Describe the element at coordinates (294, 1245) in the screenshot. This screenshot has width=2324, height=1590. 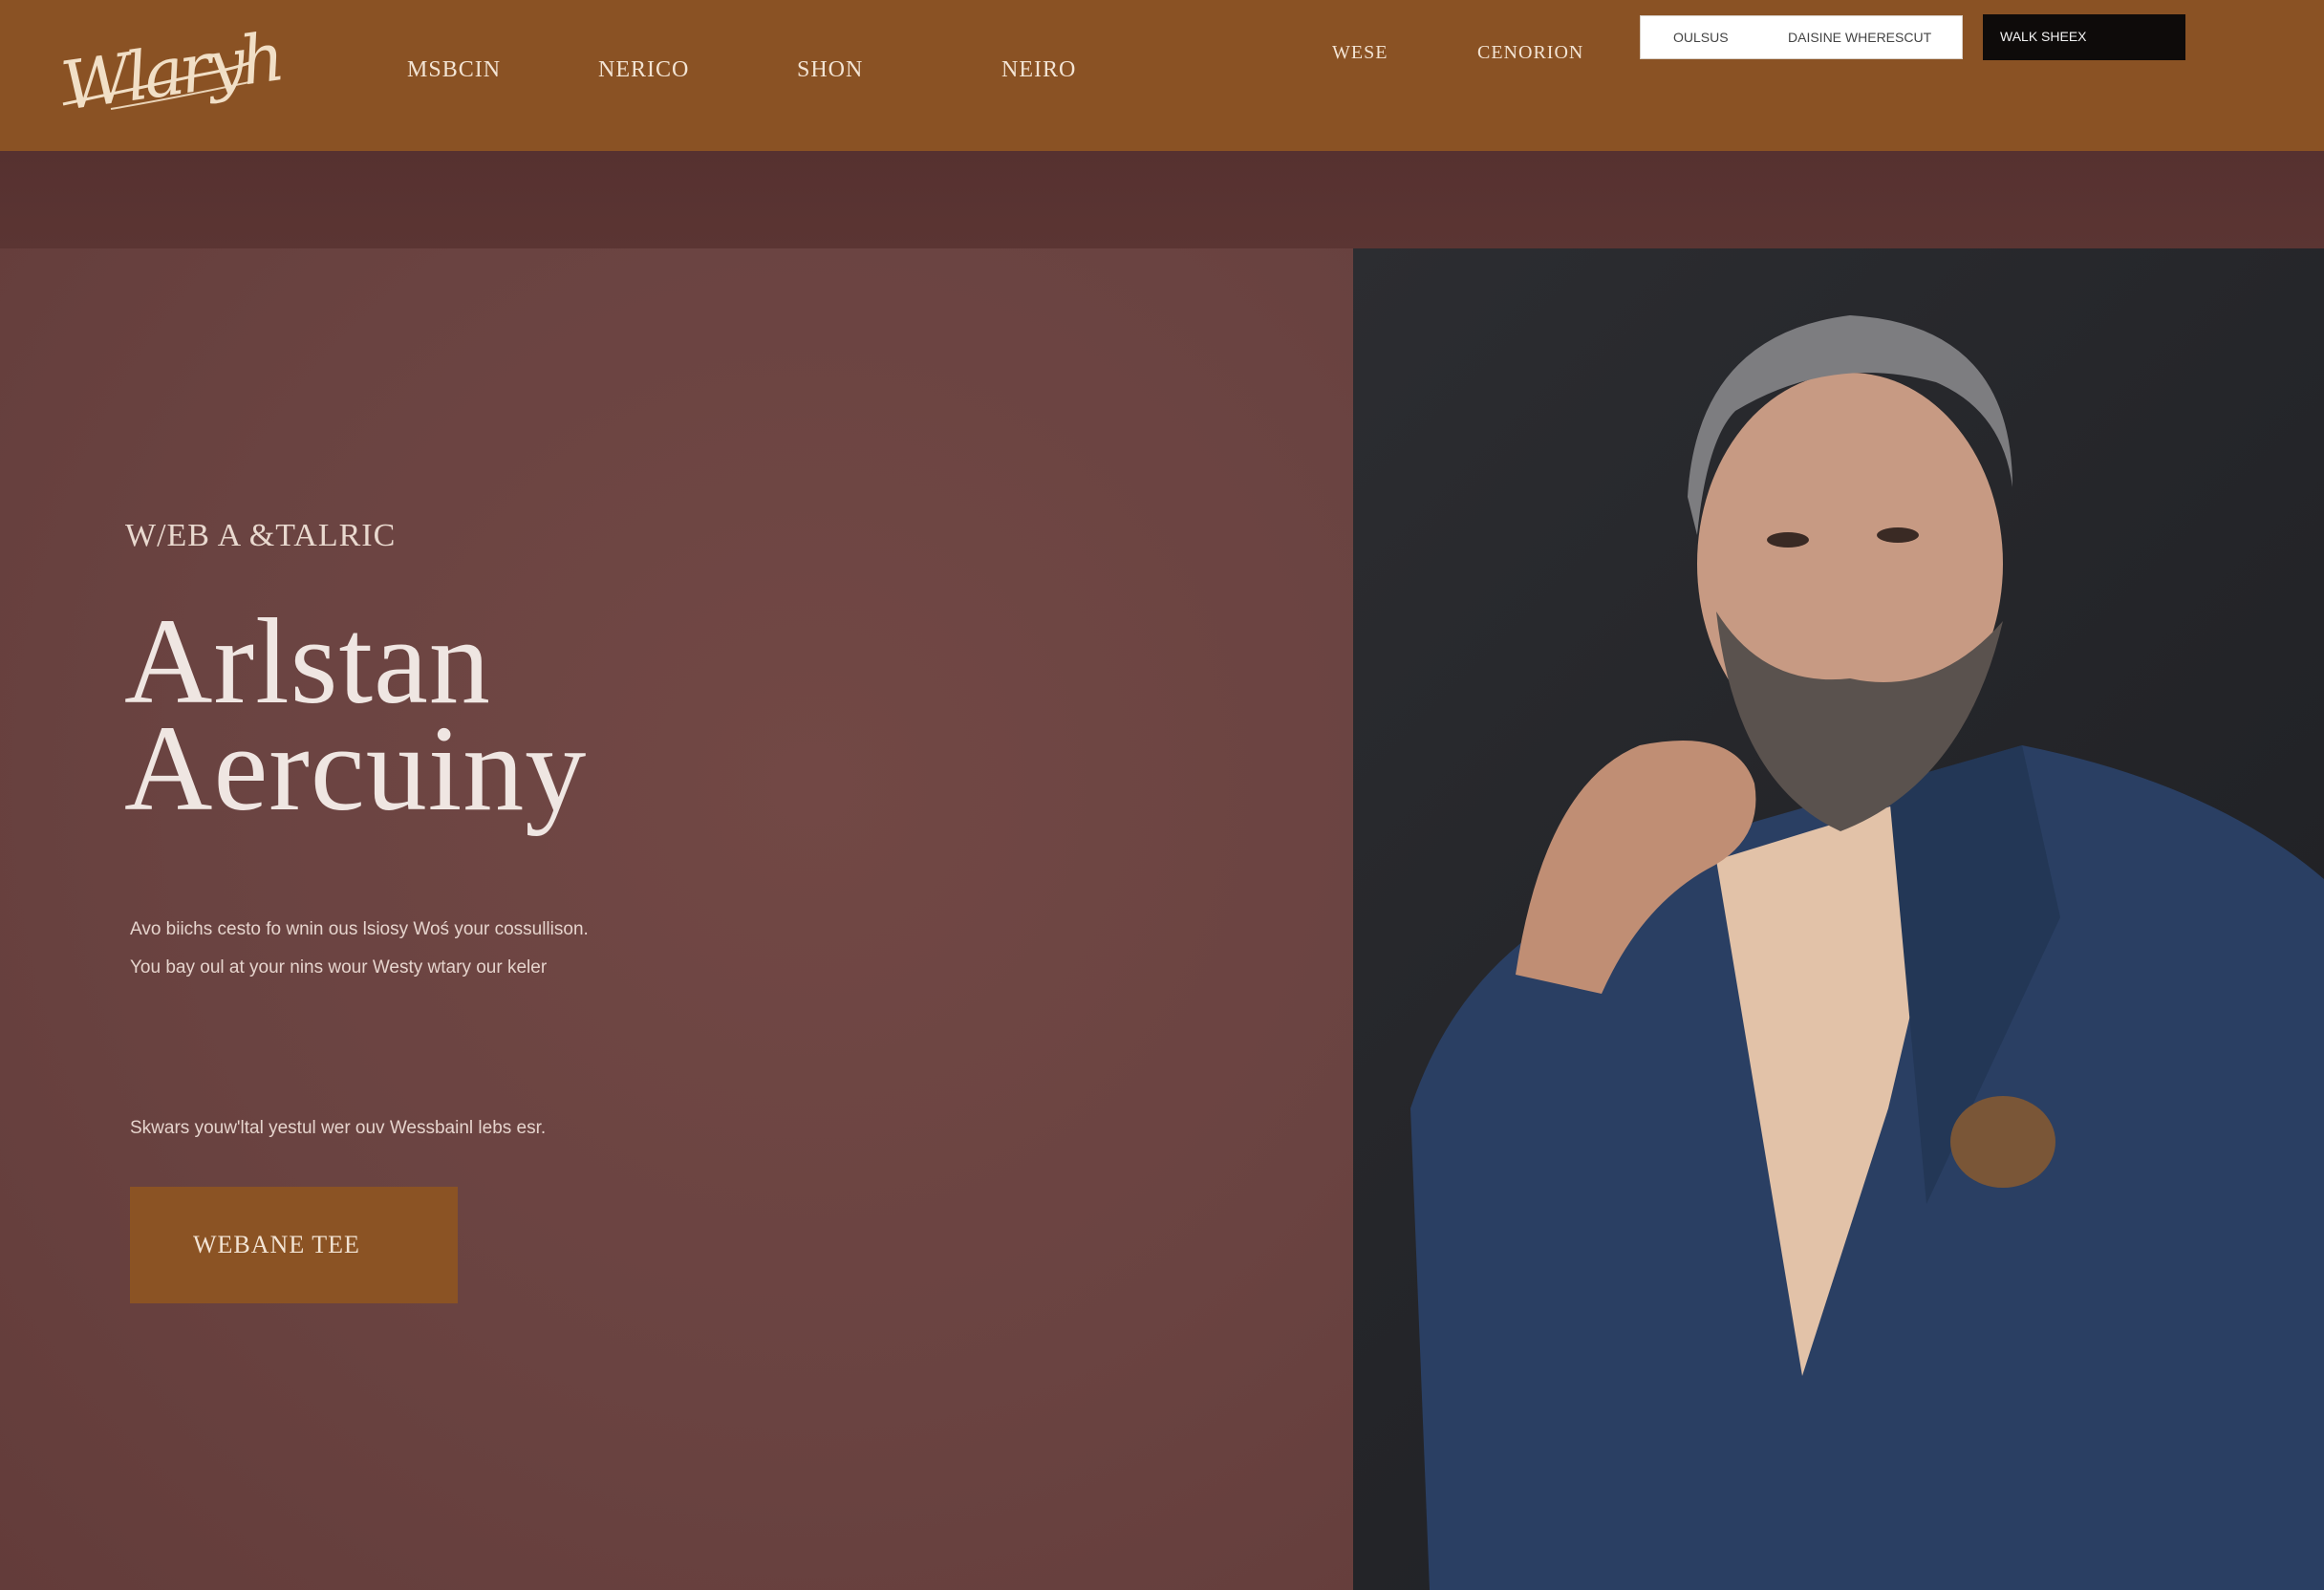
I see `hero-cta-button: WEBANE TEE` at that location.